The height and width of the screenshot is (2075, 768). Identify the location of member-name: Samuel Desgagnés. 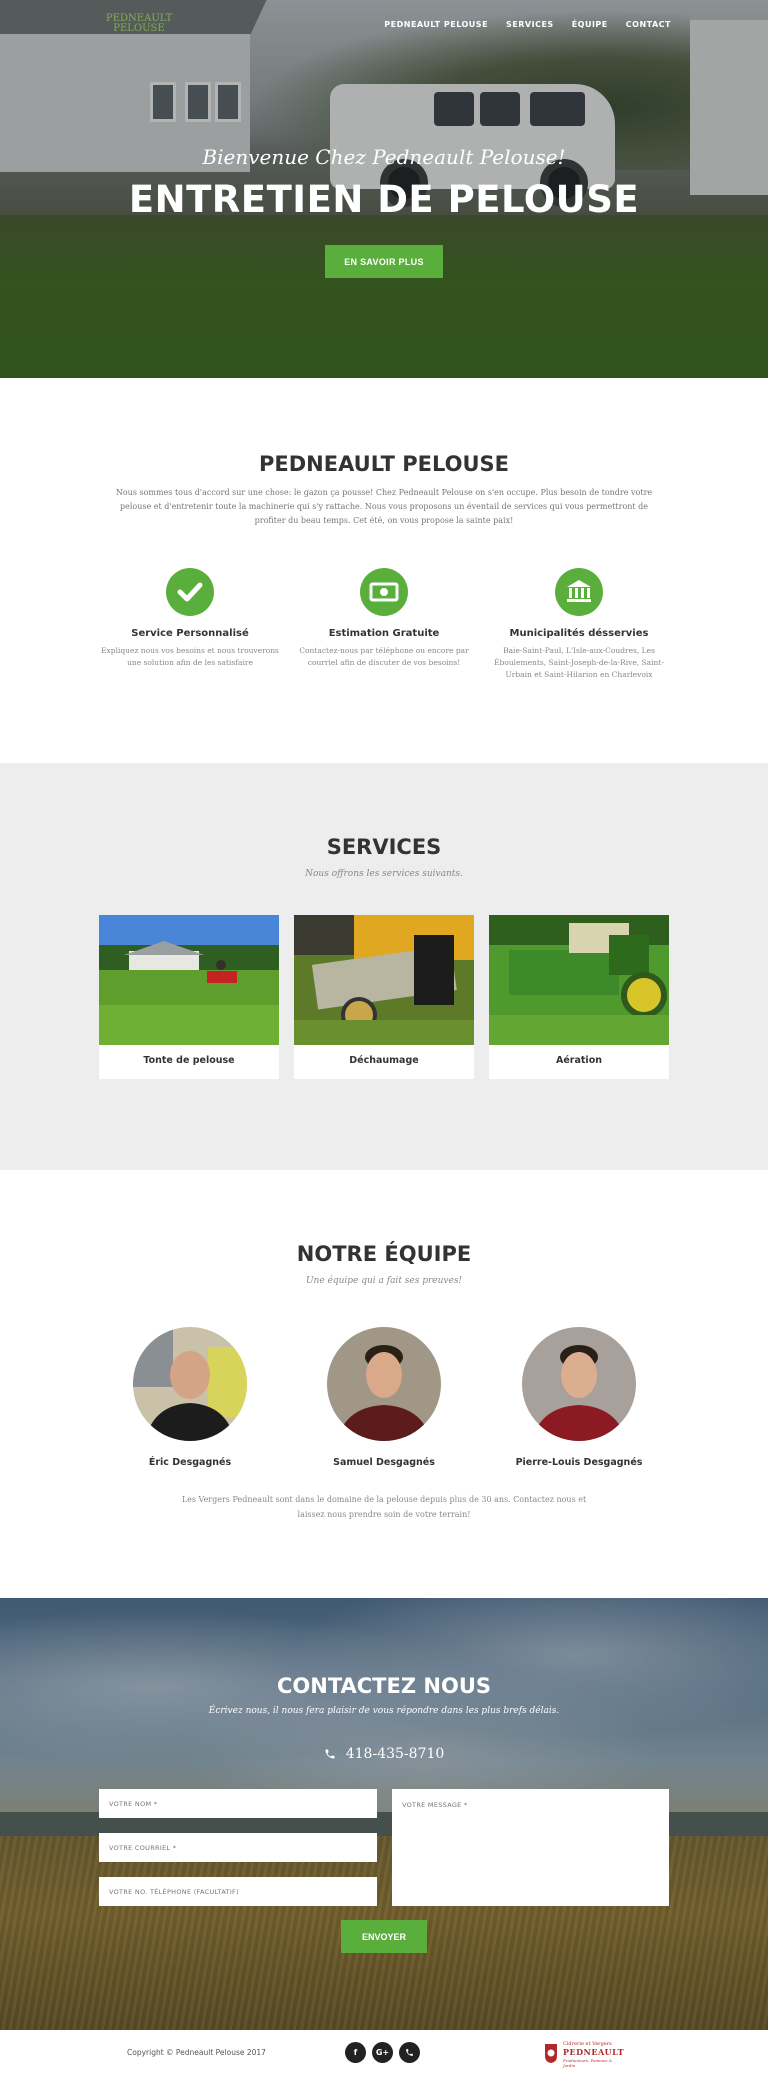
(384, 1462).